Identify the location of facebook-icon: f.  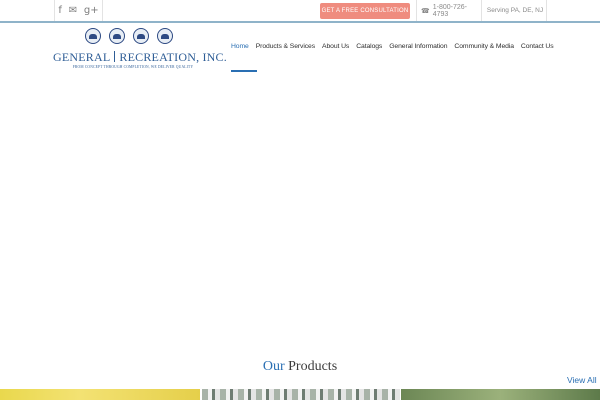
(60, 10).